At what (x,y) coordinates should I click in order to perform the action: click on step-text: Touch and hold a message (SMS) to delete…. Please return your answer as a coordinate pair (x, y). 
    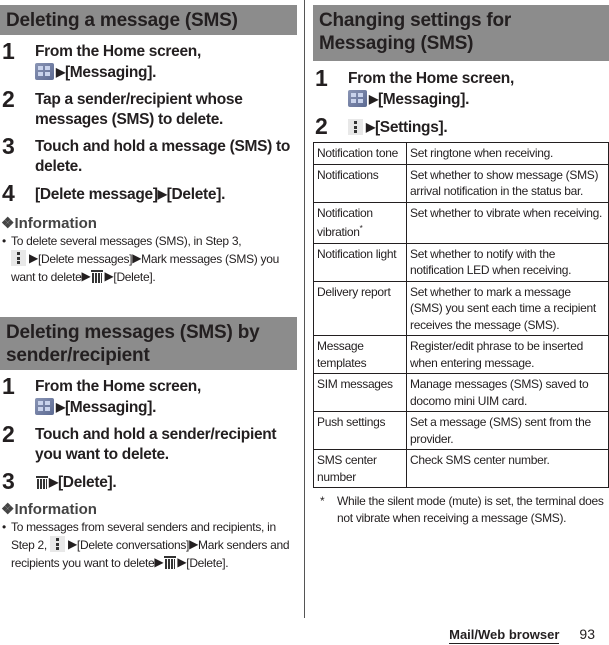
    Looking at the image, I should click on (163, 156).